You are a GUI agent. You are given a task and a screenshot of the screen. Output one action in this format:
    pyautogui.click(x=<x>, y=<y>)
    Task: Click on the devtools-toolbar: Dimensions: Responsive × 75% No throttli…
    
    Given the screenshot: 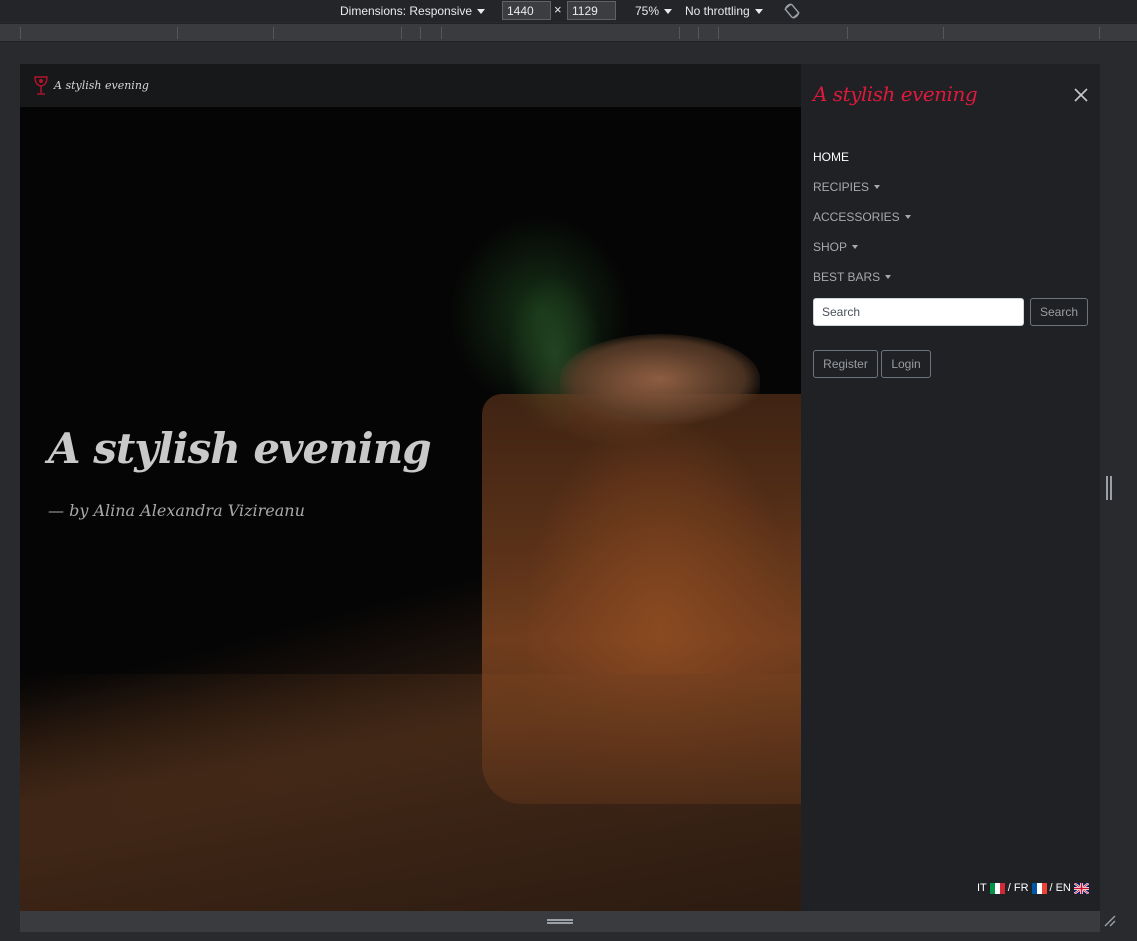 What is the action you would take?
    pyautogui.click(x=568, y=11)
    